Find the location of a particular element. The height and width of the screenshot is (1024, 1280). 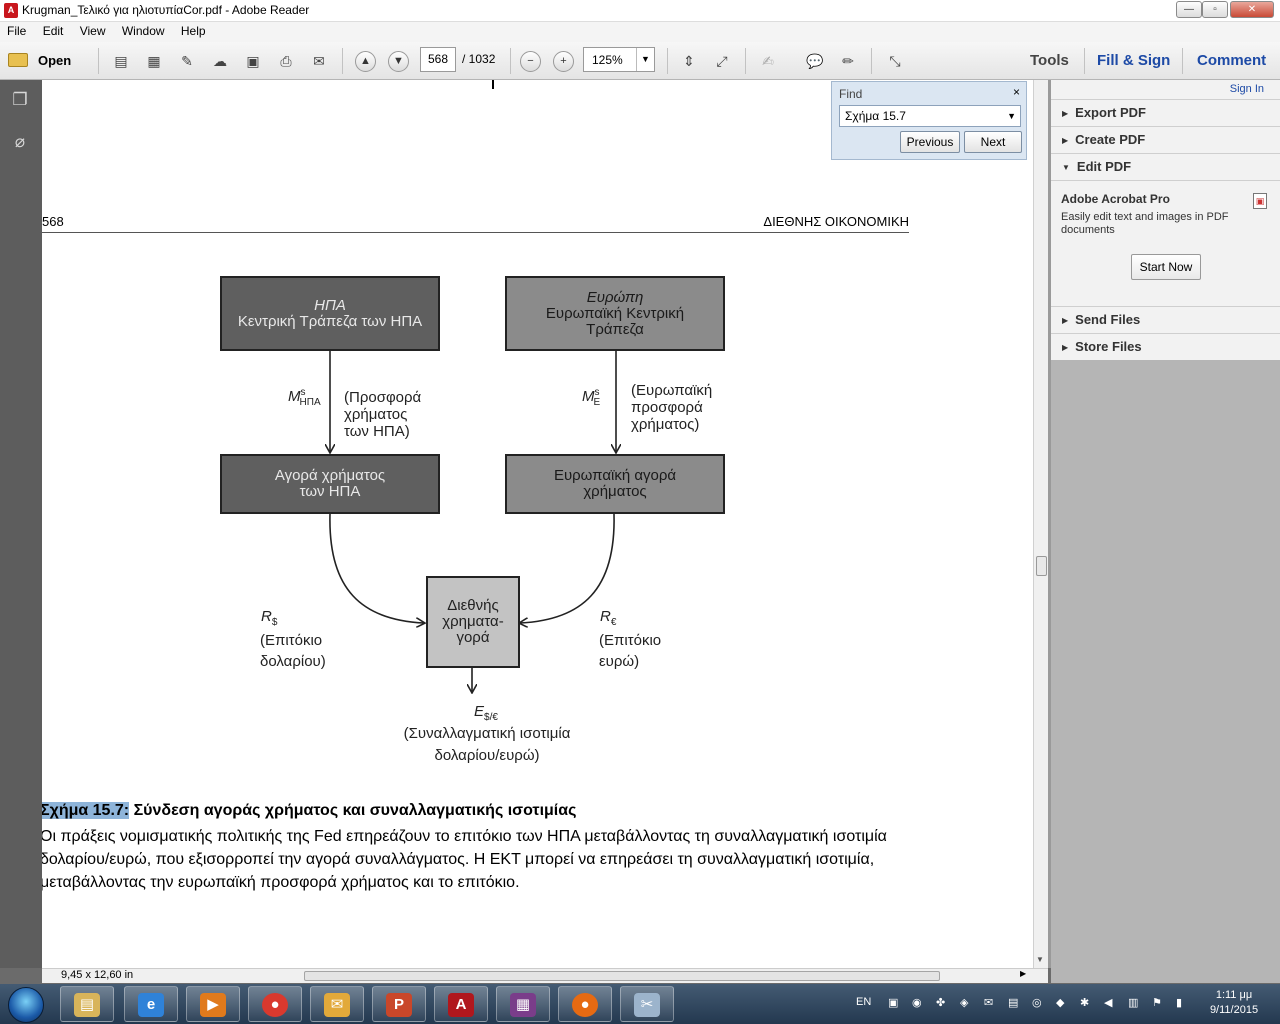

eu-money-supply-symbol: MsE is located at coordinates (591, 397).